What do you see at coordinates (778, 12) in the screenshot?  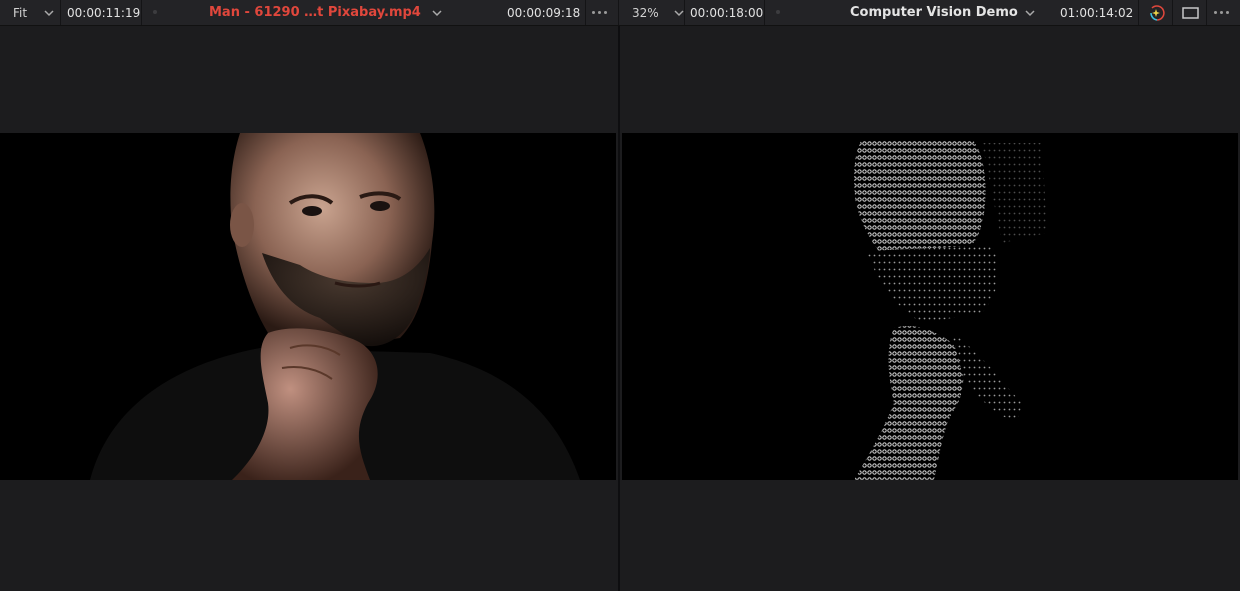 I see `timeline-jog-dot` at bounding box center [778, 12].